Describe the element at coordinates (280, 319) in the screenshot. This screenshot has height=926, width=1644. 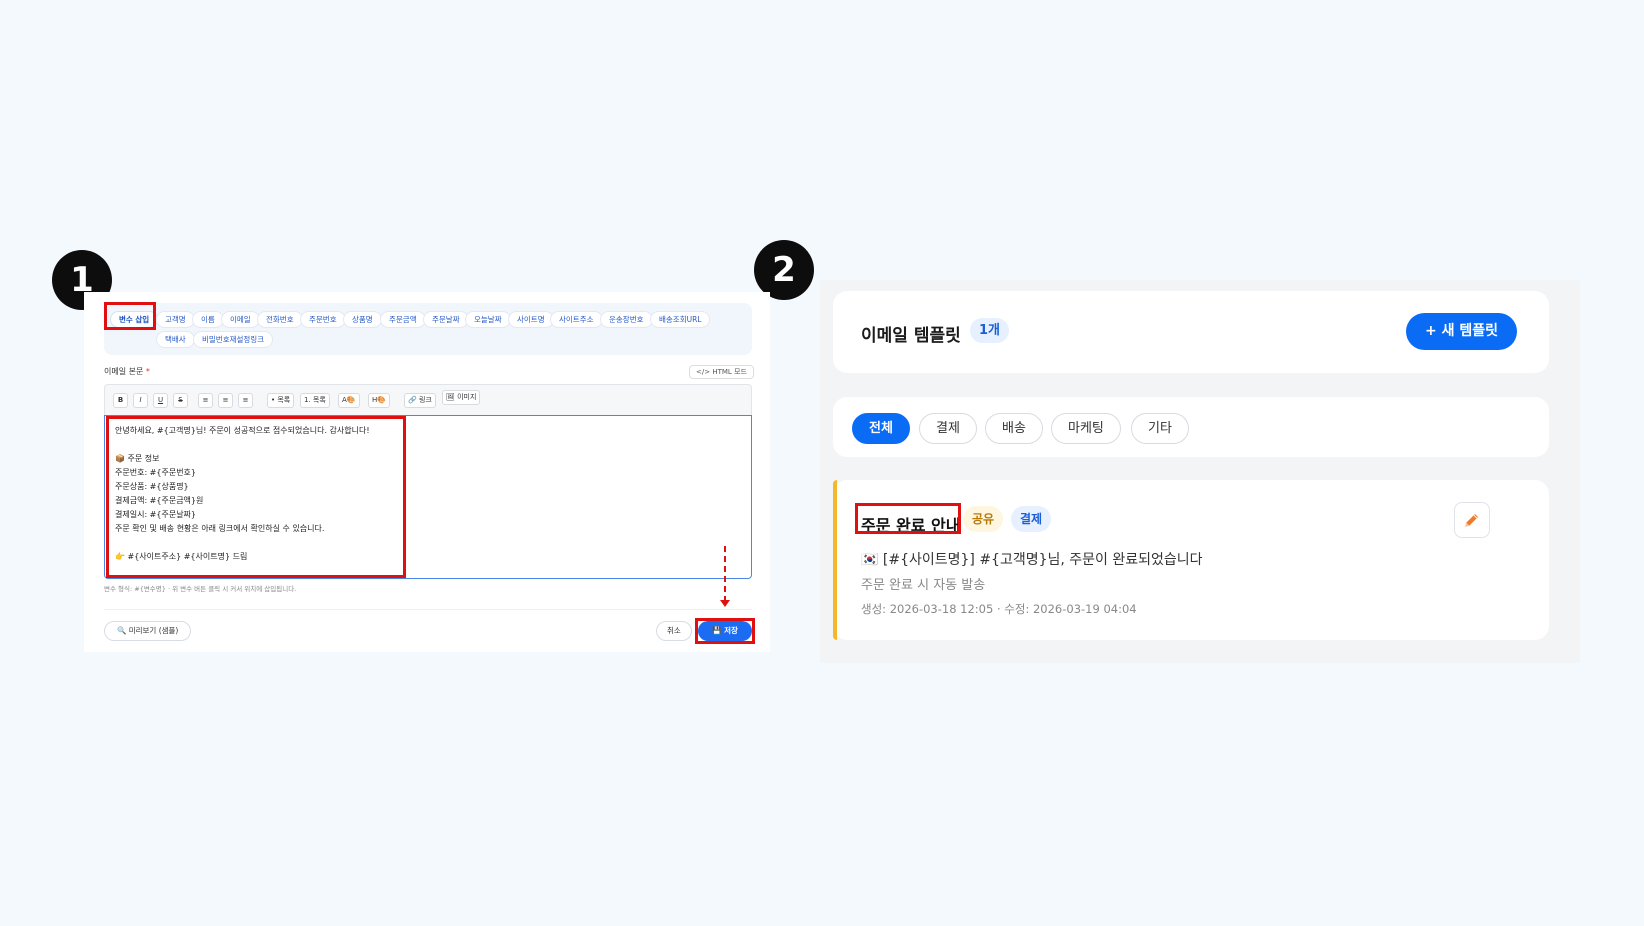
I see `variable-chip: 전화번호` at that location.